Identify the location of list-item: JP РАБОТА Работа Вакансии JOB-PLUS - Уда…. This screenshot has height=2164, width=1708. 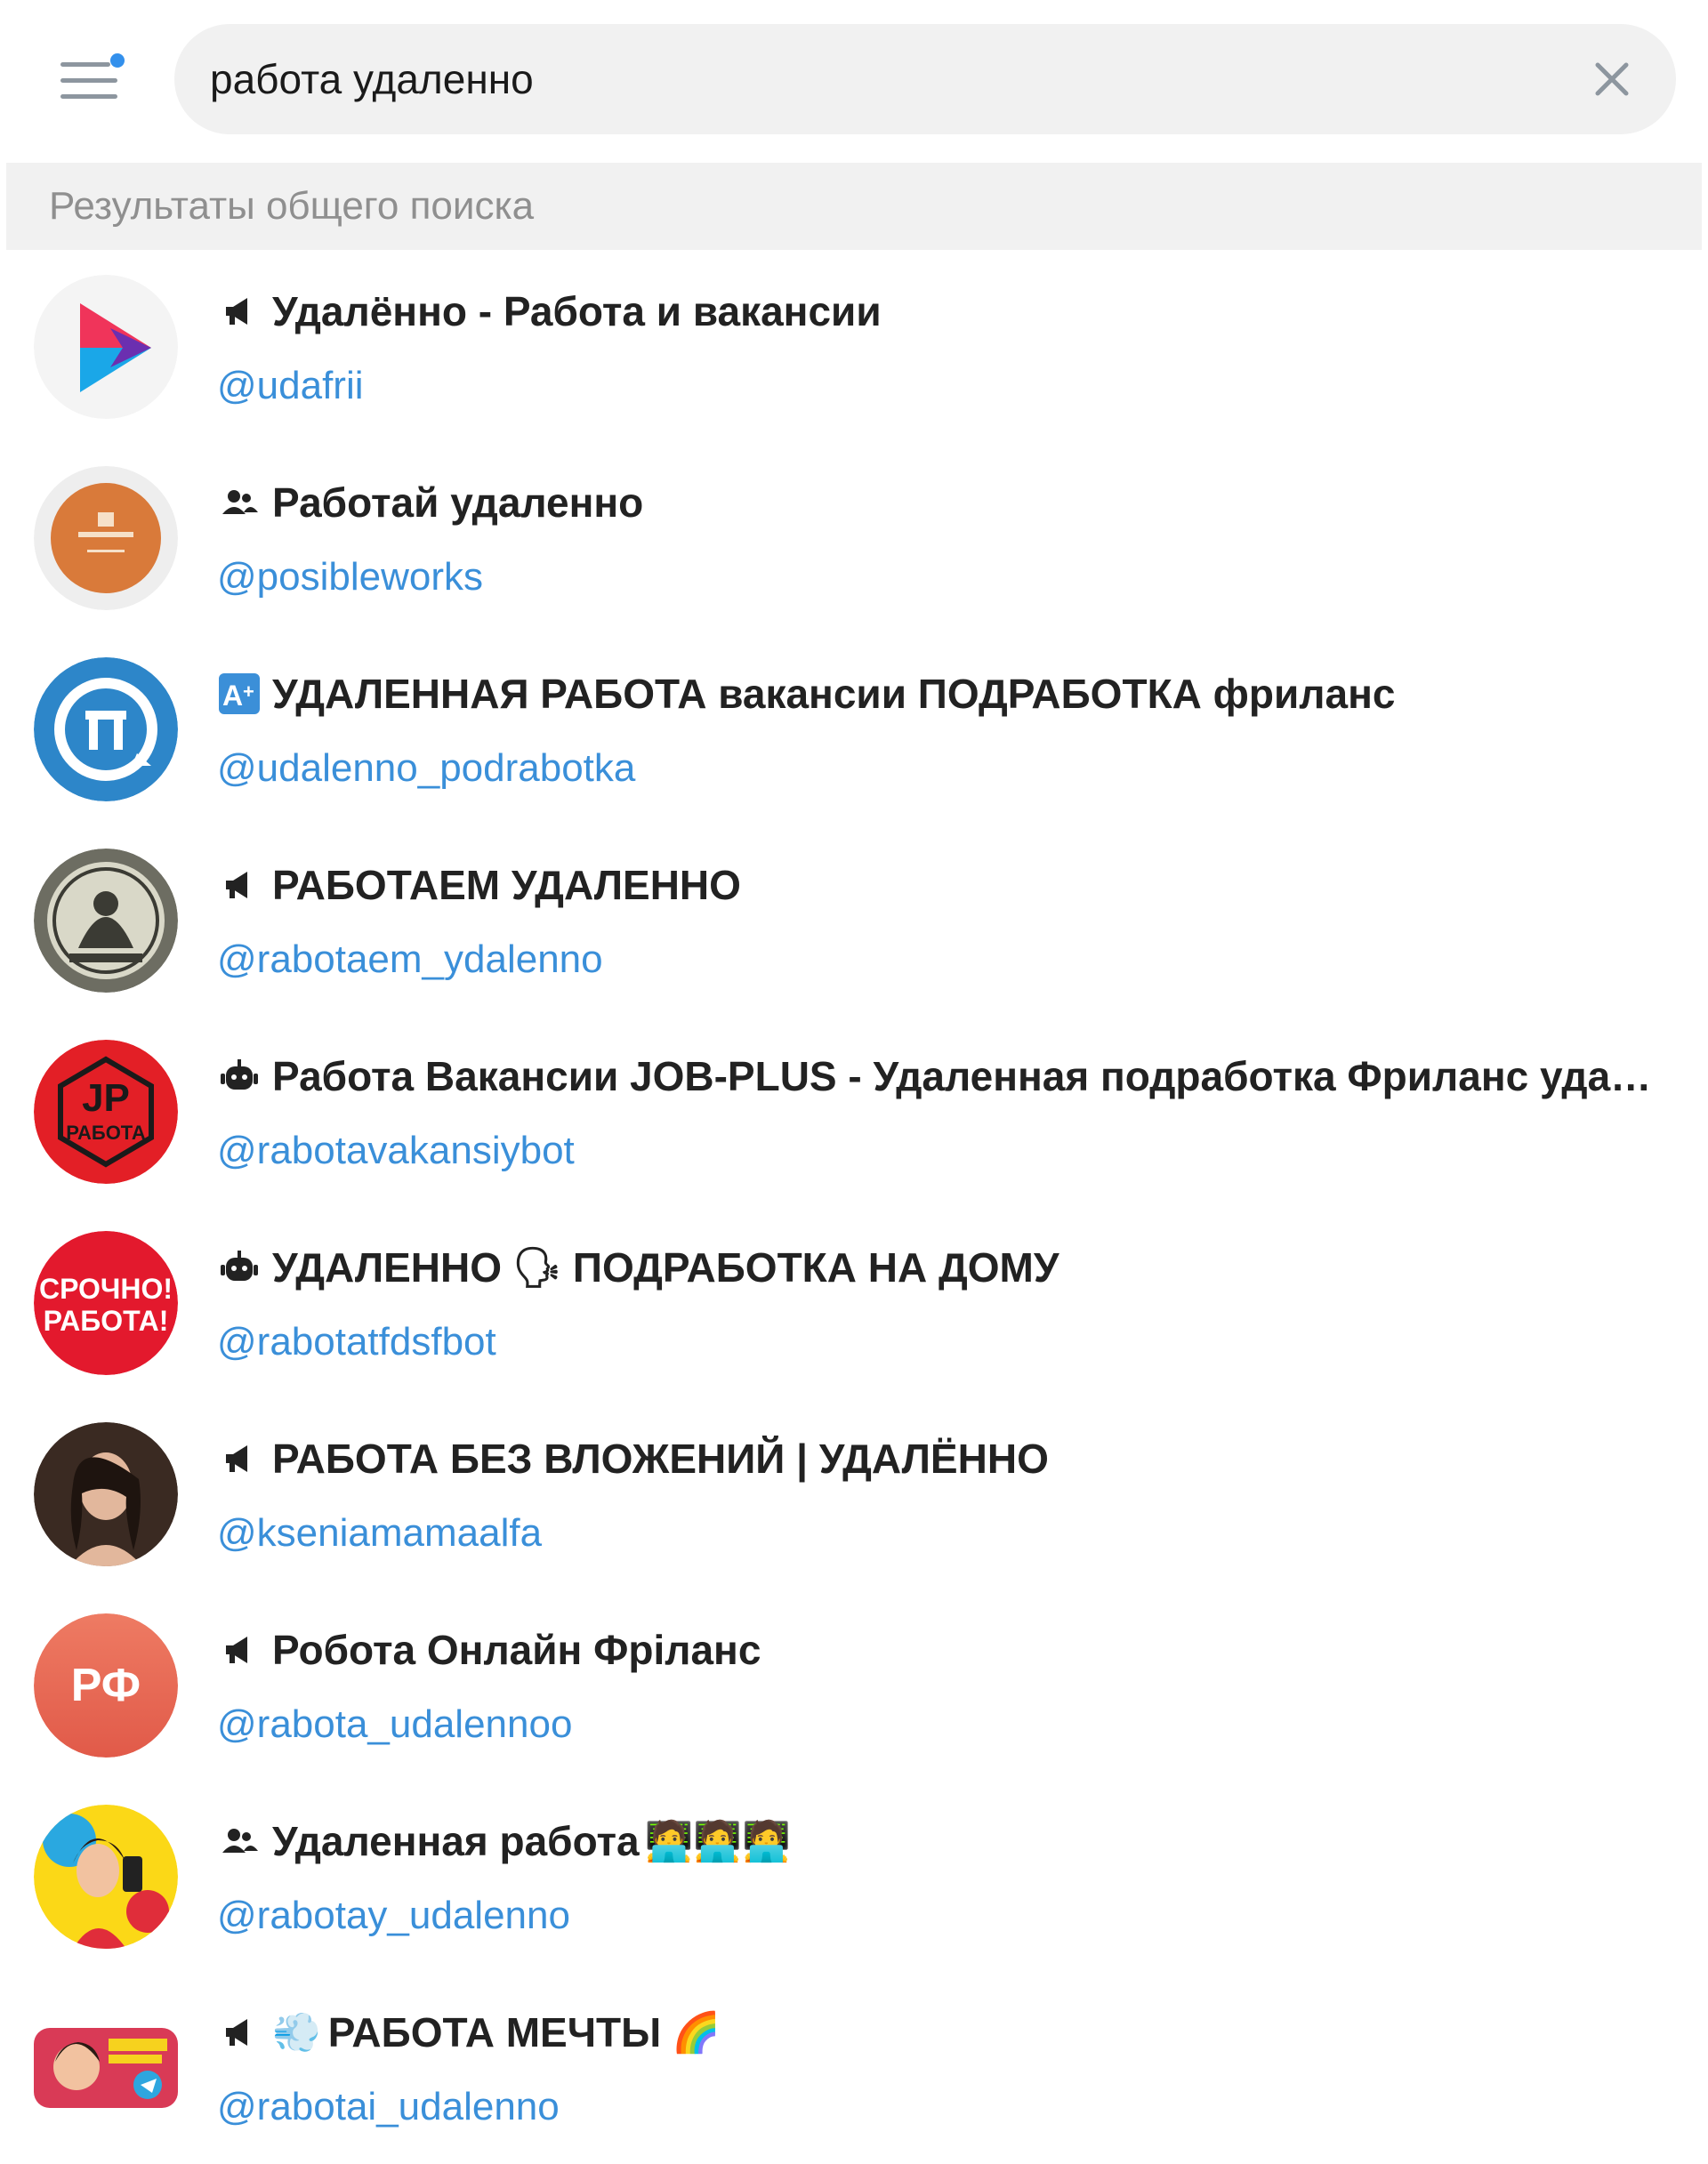
(854, 1110).